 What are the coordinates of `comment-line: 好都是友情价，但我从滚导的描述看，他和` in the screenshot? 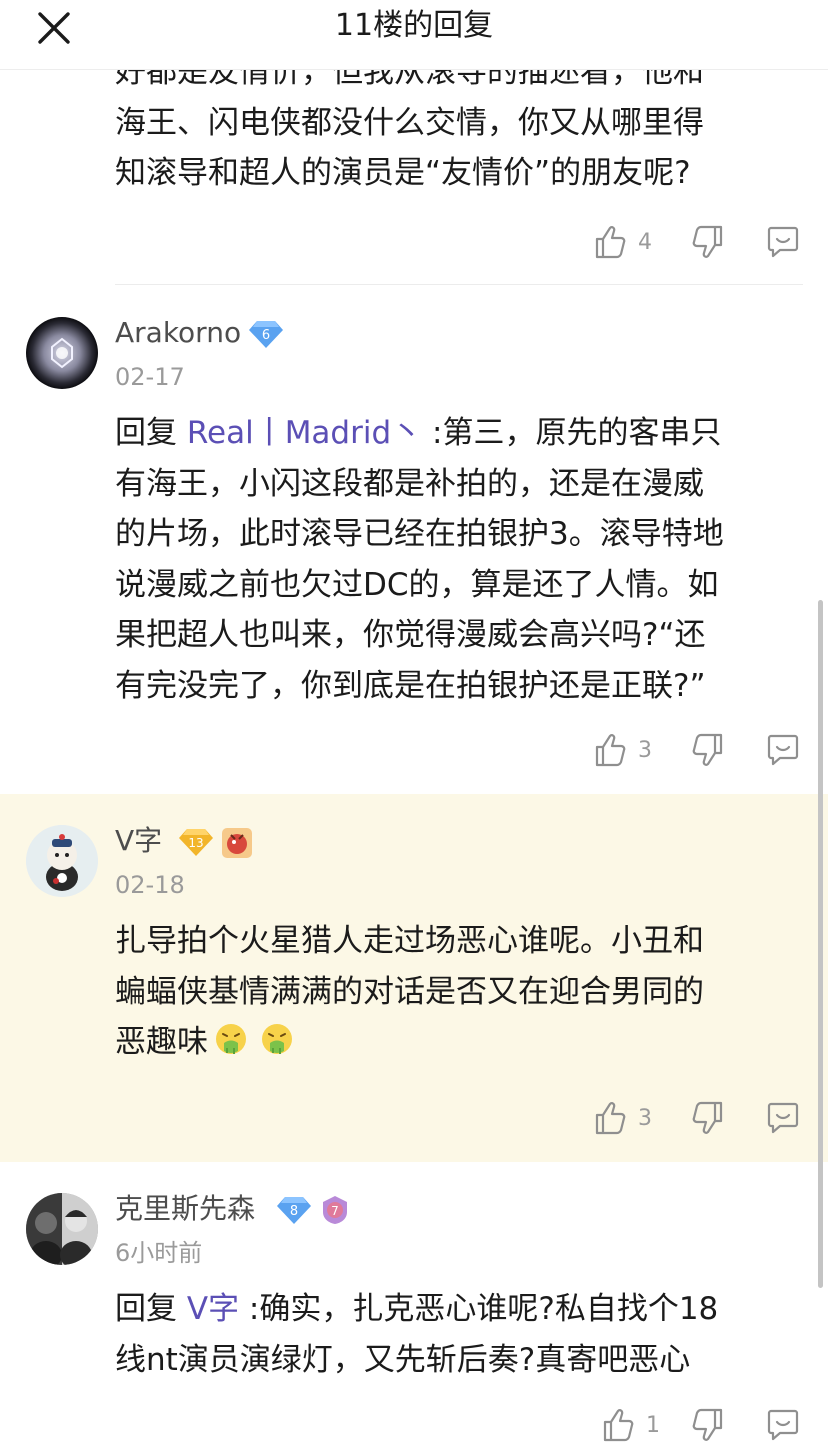 It's located at (409, 80).